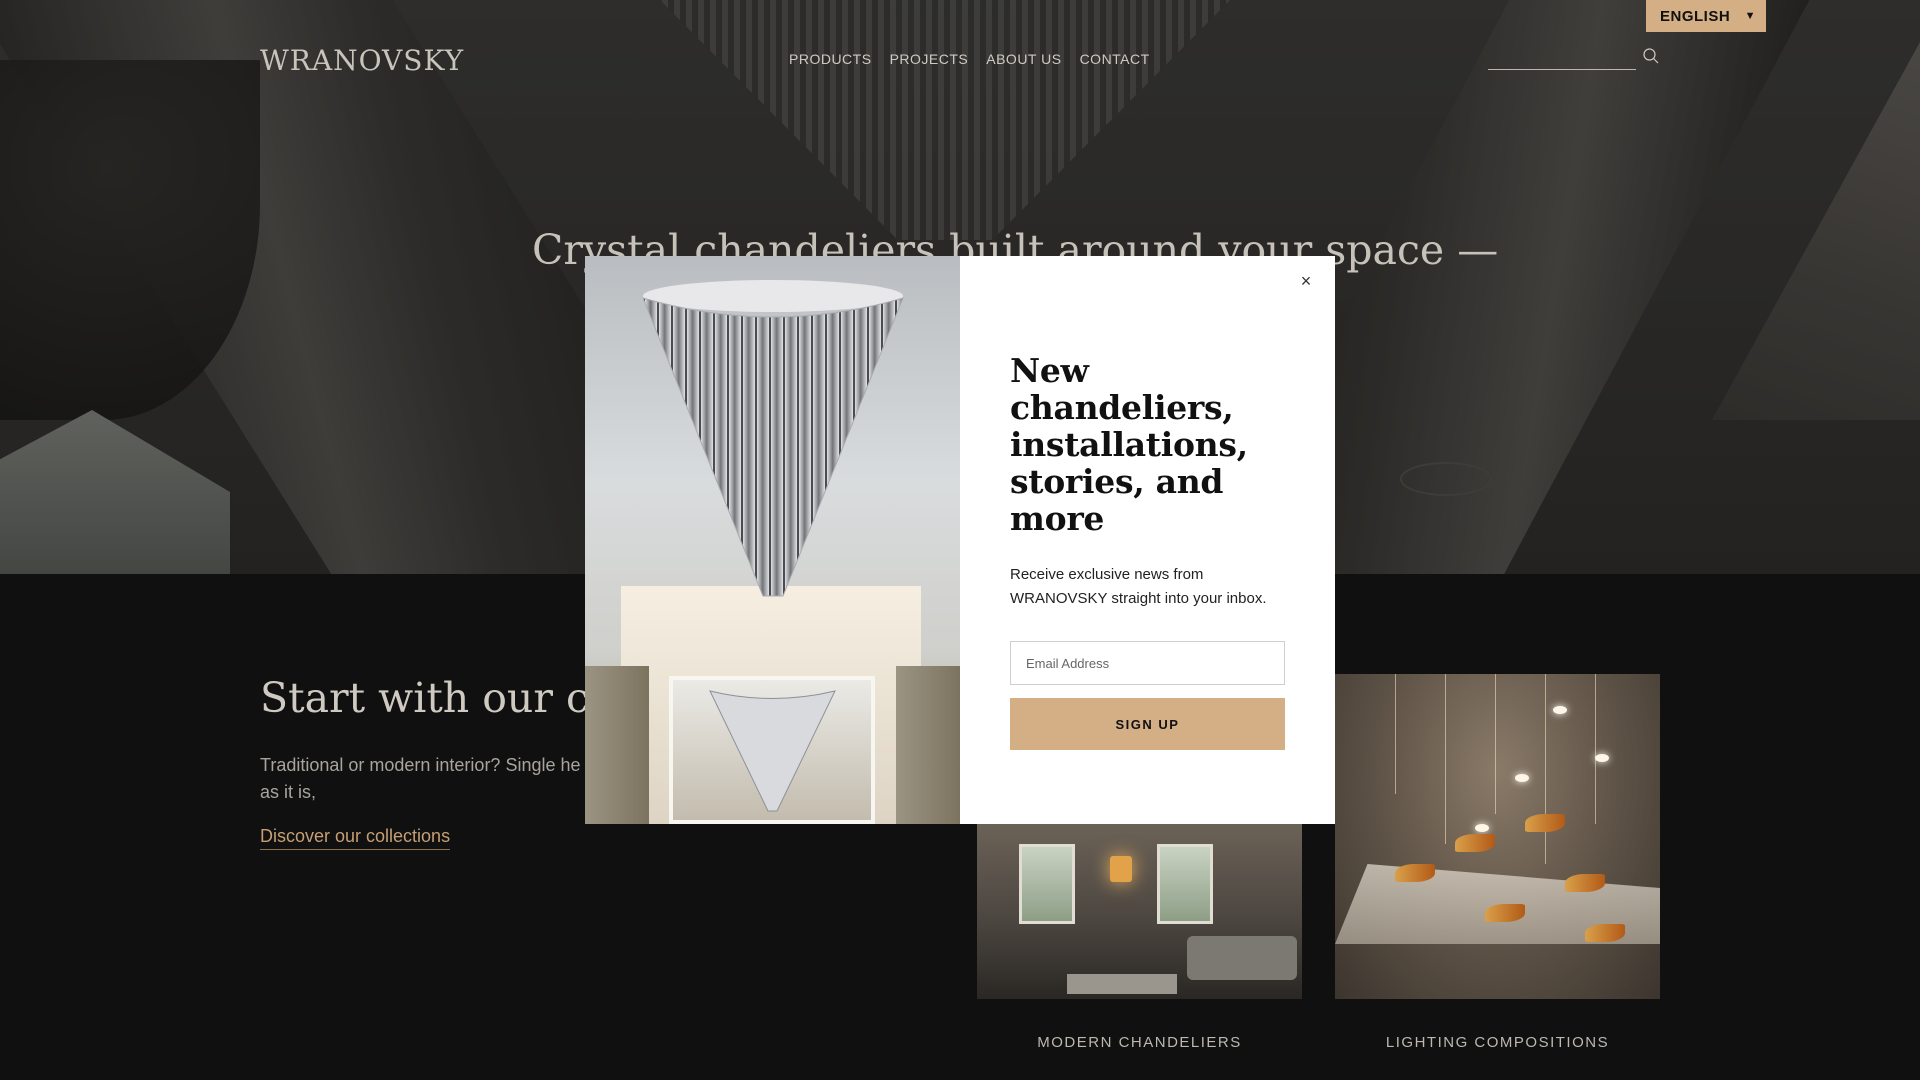 This screenshot has width=1920, height=1080. What do you see at coordinates (773, 438) in the screenshot?
I see `crystal-chandelier-graphic` at bounding box center [773, 438].